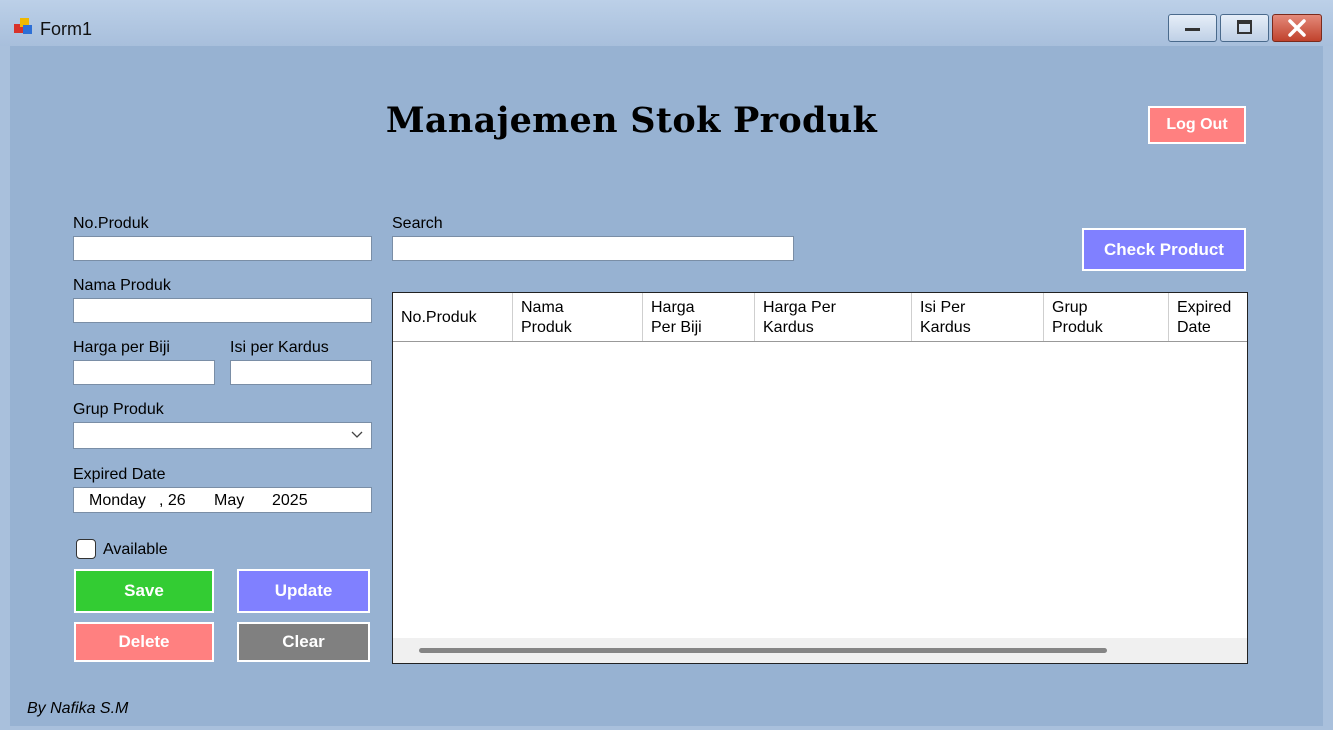 This screenshot has height=730, width=1333. Describe the element at coordinates (111, 223) in the screenshot. I see `no-produk-label: No.Produk` at that location.